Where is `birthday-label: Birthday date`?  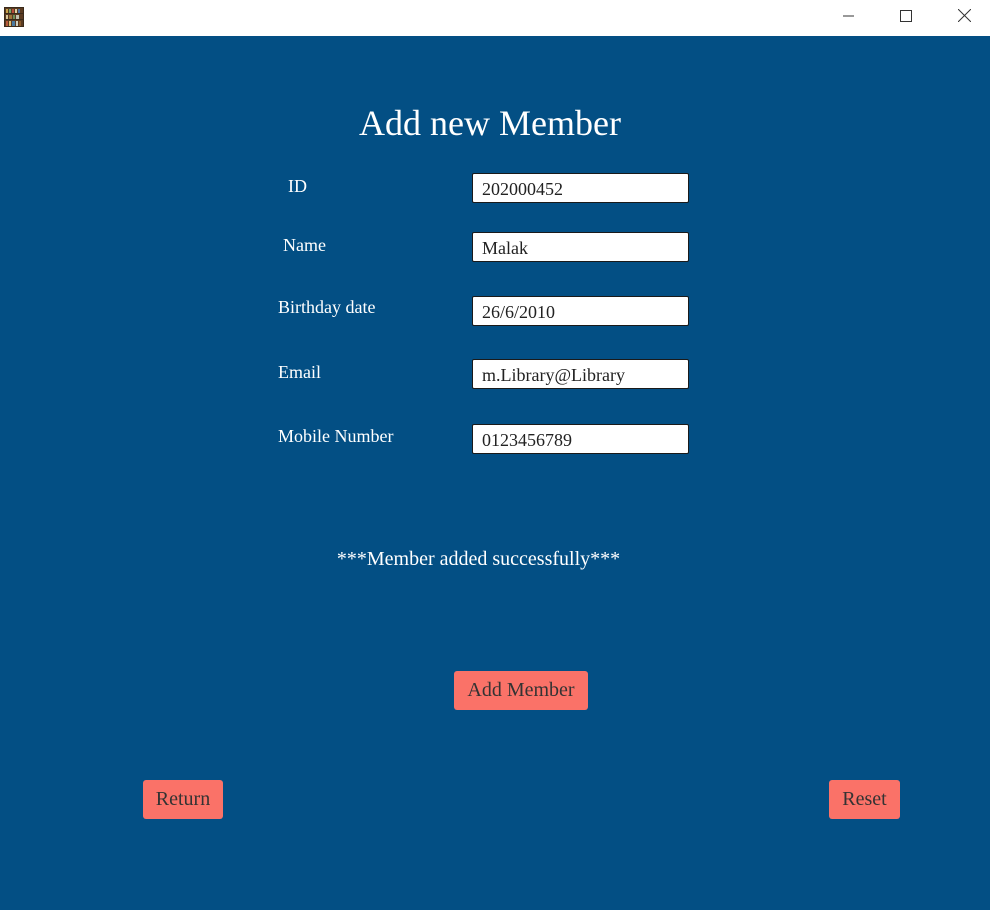
birthday-label: Birthday date is located at coordinates (327, 307).